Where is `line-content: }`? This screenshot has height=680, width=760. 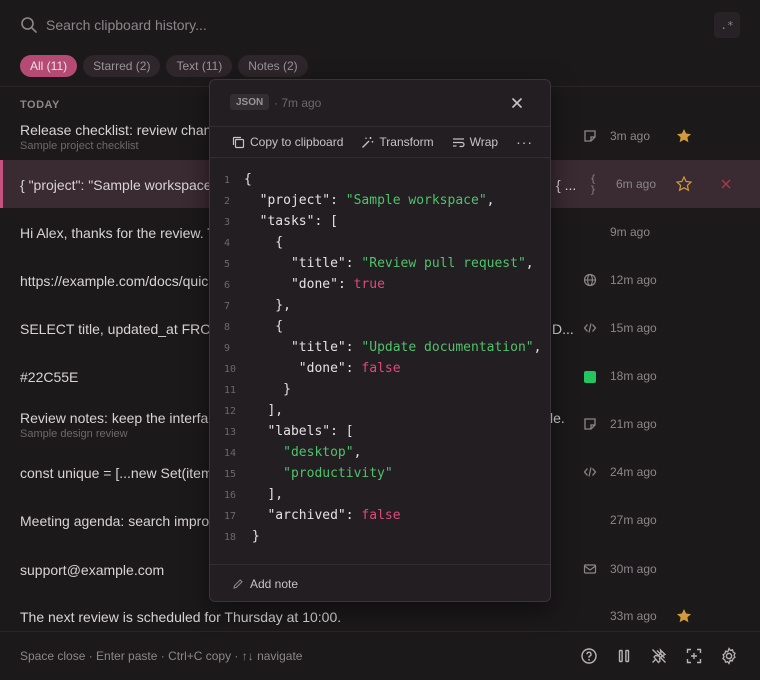 line-content: } is located at coordinates (267, 389).